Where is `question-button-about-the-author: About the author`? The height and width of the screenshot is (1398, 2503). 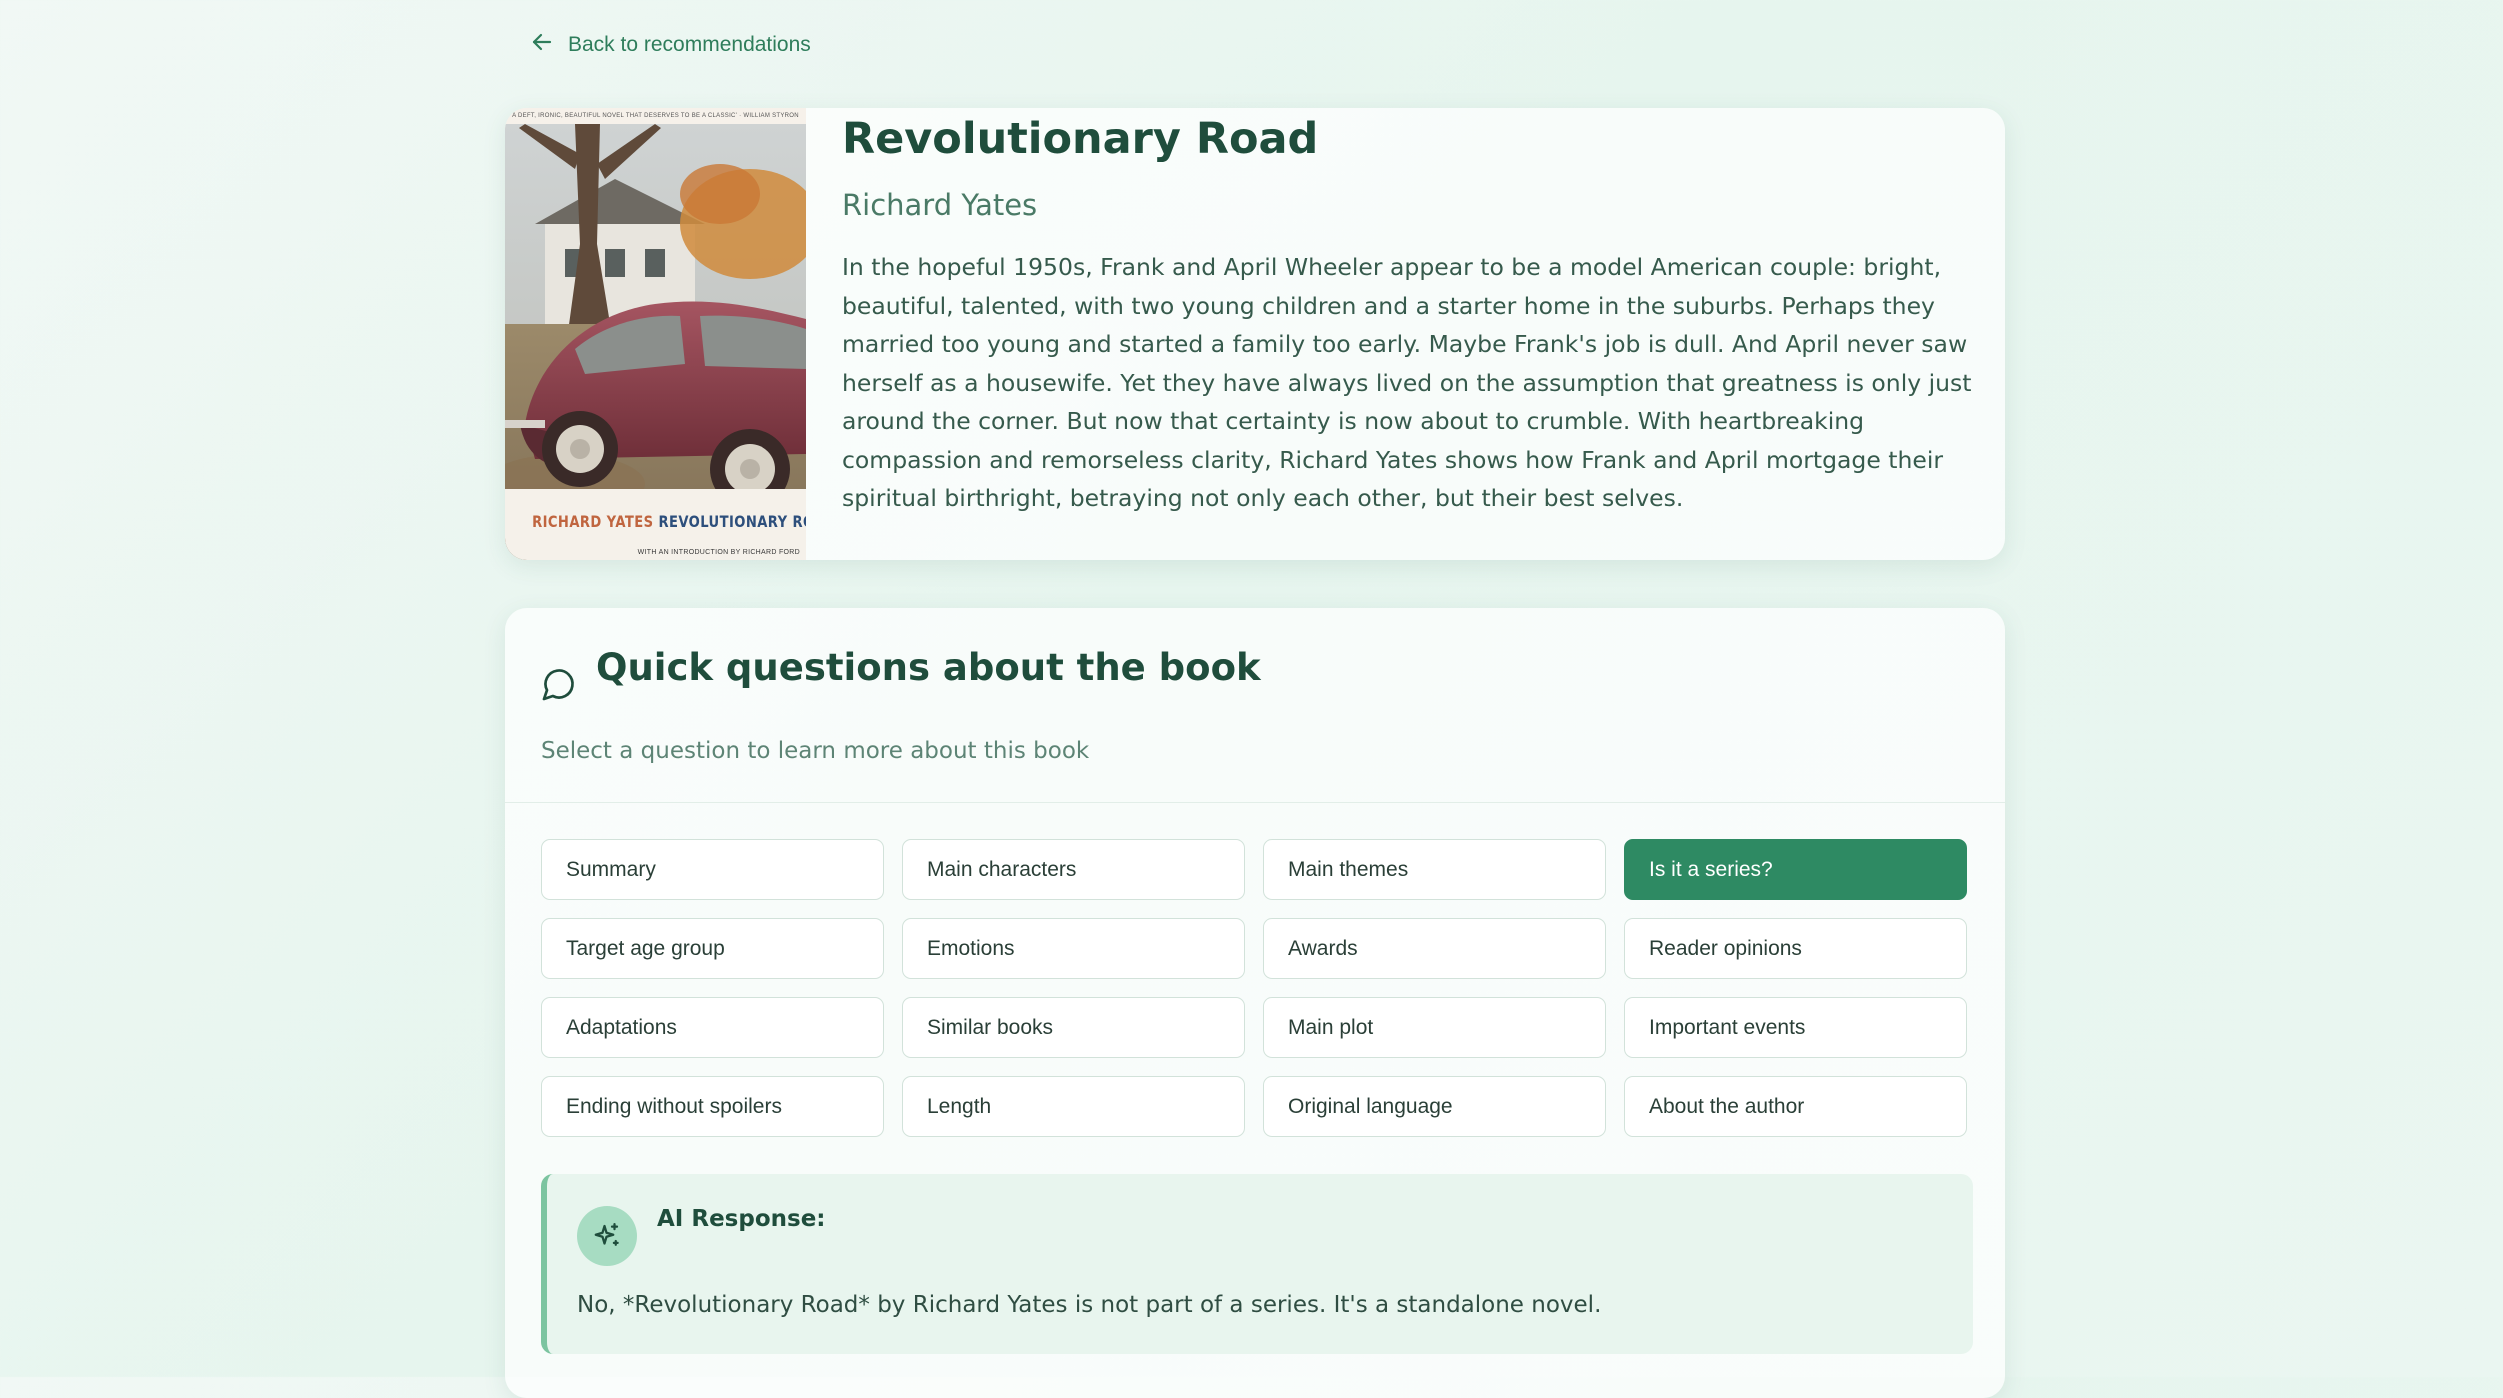 question-button-about-the-author: About the author is located at coordinates (1795, 1106).